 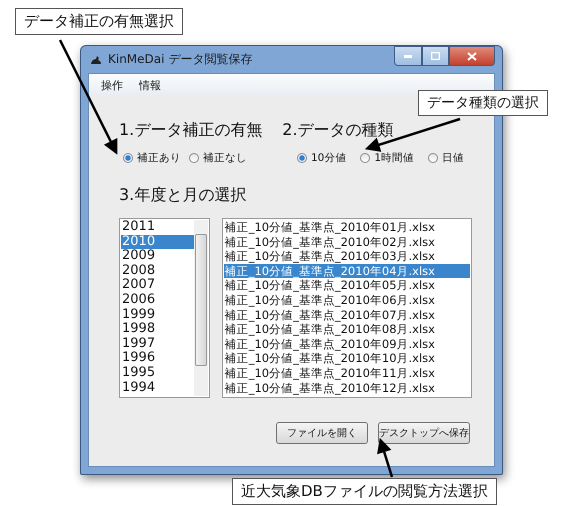 What do you see at coordinates (347, 285) in the screenshot?
I see `file-item: 補正_10分値_基準点_2010年05月.xlsx` at bounding box center [347, 285].